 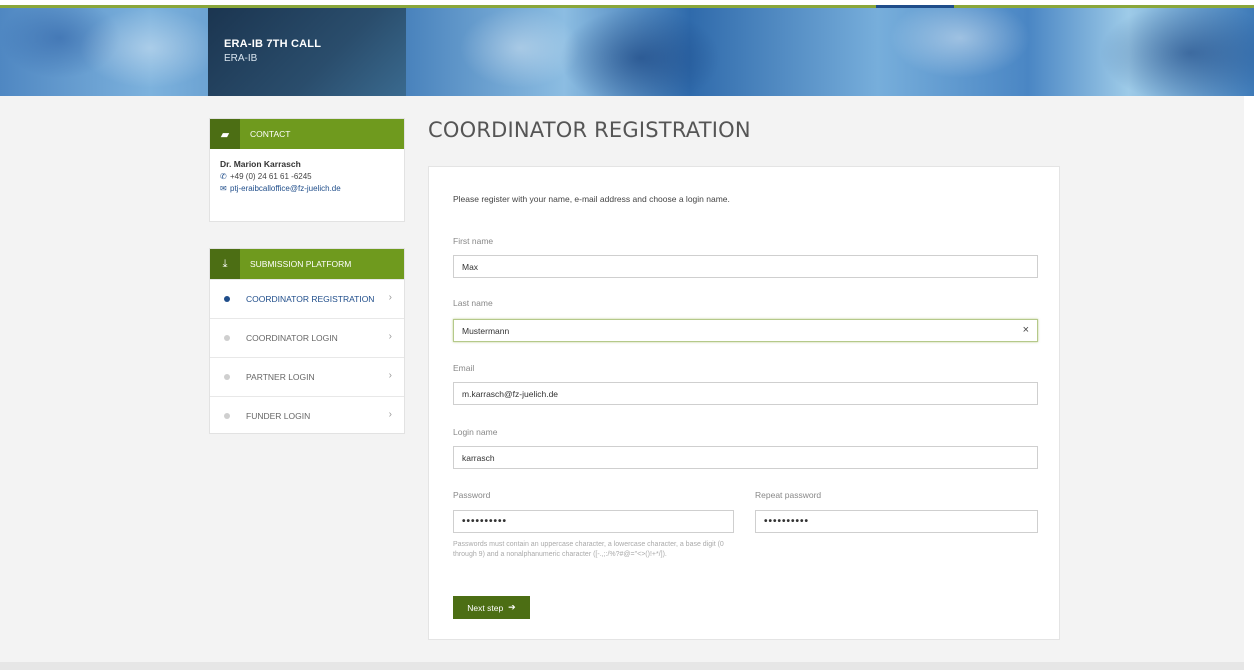 What do you see at coordinates (223, 188) in the screenshot?
I see `envelope-icon: ✉` at bounding box center [223, 188].